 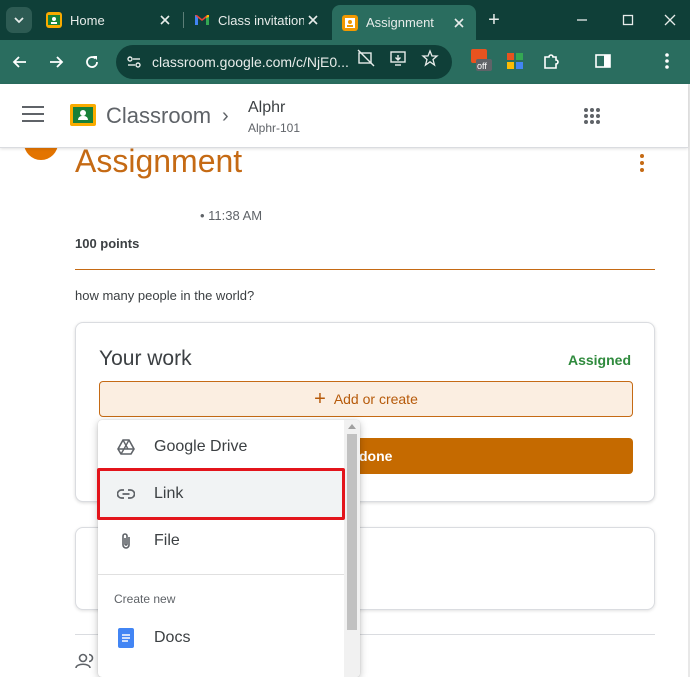 I want to click on browser-menu-icon, so click(x=667, y=61).